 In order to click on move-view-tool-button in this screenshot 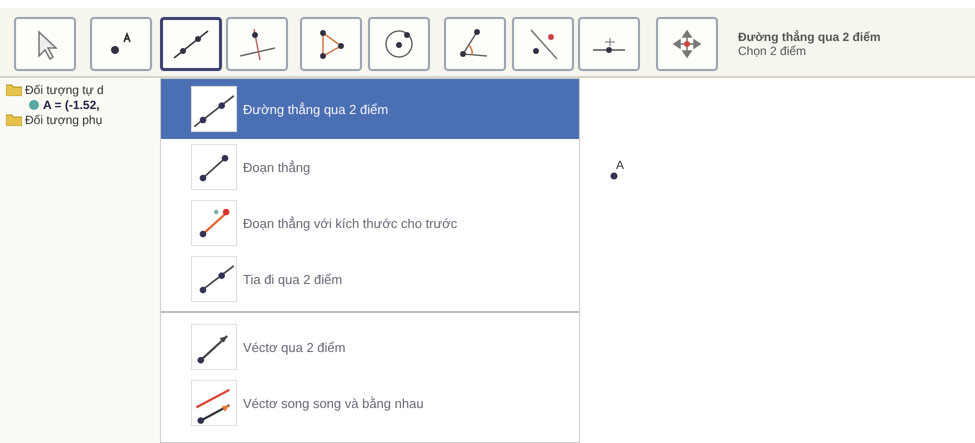, I will do `click(687, 44)`.